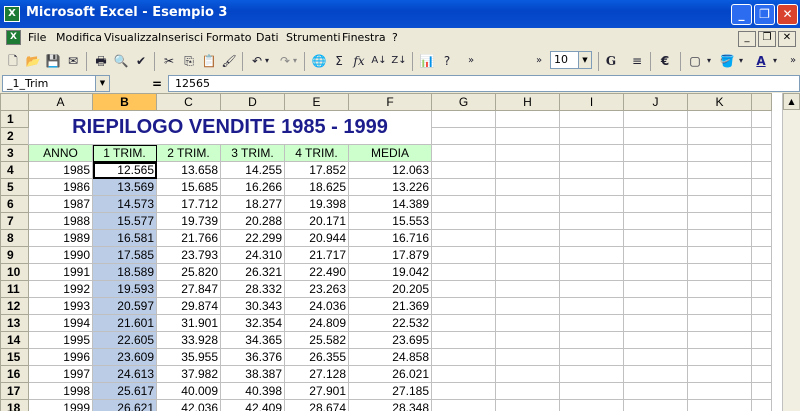  Describe the element at coordinates (14, 357) in the screenshot. I see `row-header: 15` at that location.